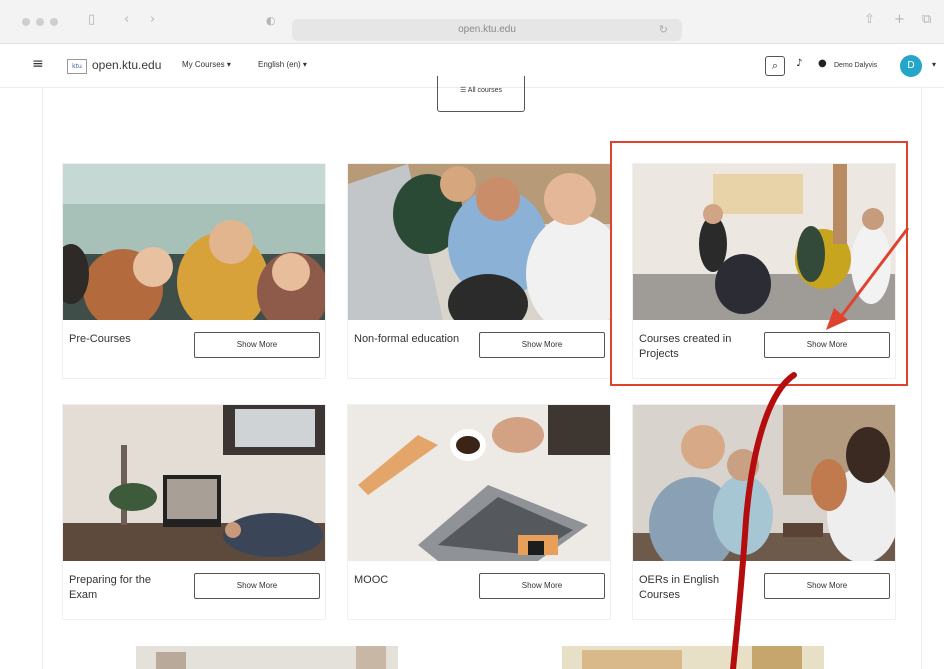  Describe the element at coordinates (282, 64) in the screenshot. I see `menu-language: English (en) ▾` at that location.